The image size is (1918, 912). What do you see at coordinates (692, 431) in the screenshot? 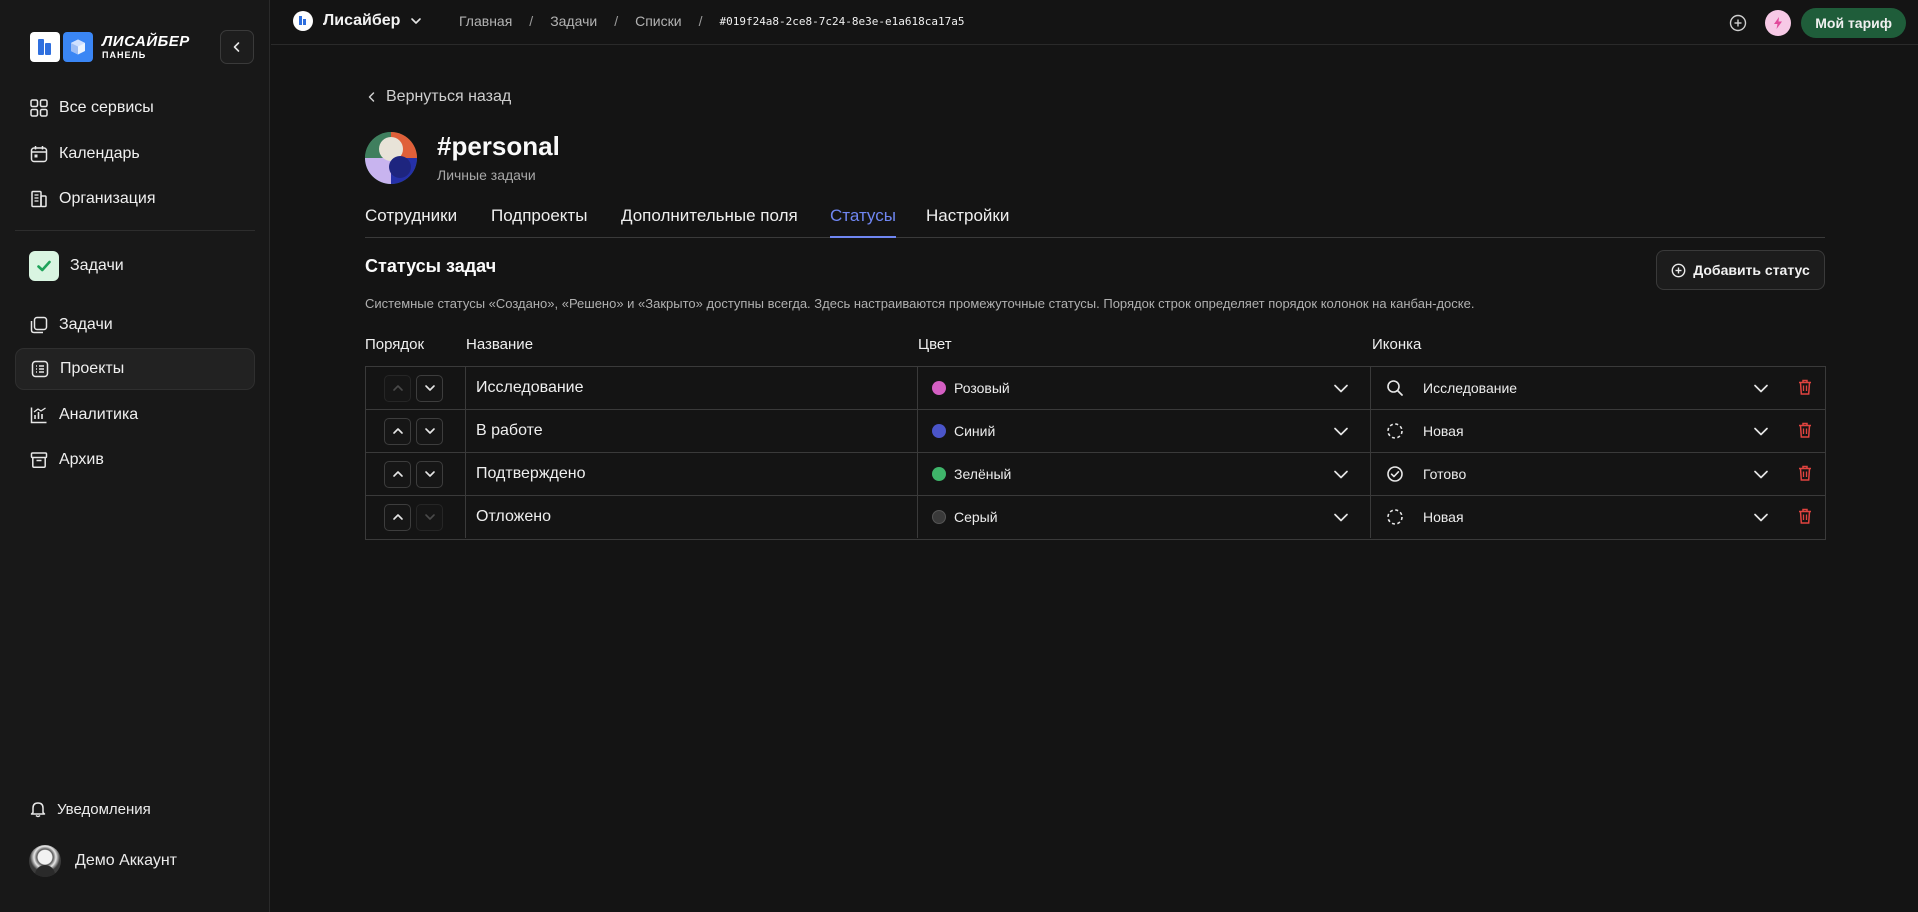
I see `status-name-field: В работе` at bounding box center [692, 431].